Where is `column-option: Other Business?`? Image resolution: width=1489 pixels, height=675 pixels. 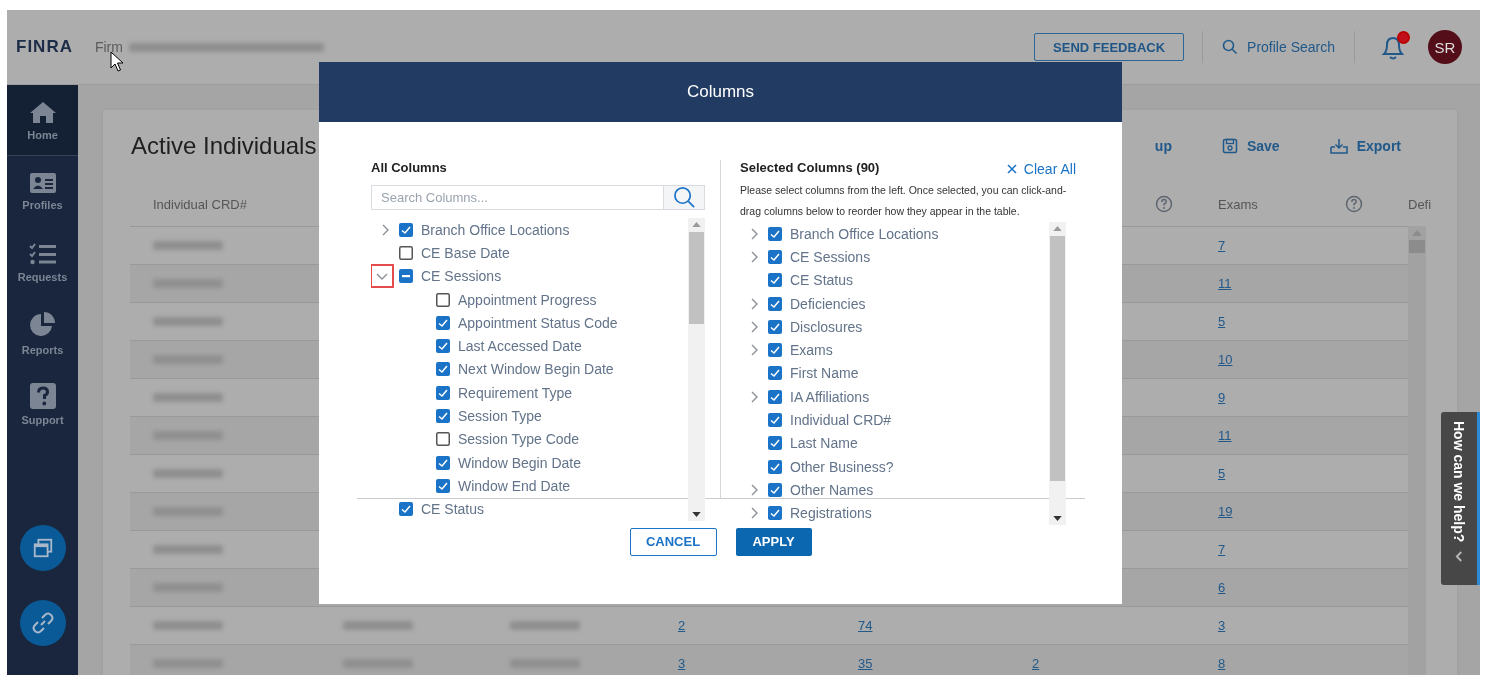
column-option: Other Business? is located at coordinates (842, 466).